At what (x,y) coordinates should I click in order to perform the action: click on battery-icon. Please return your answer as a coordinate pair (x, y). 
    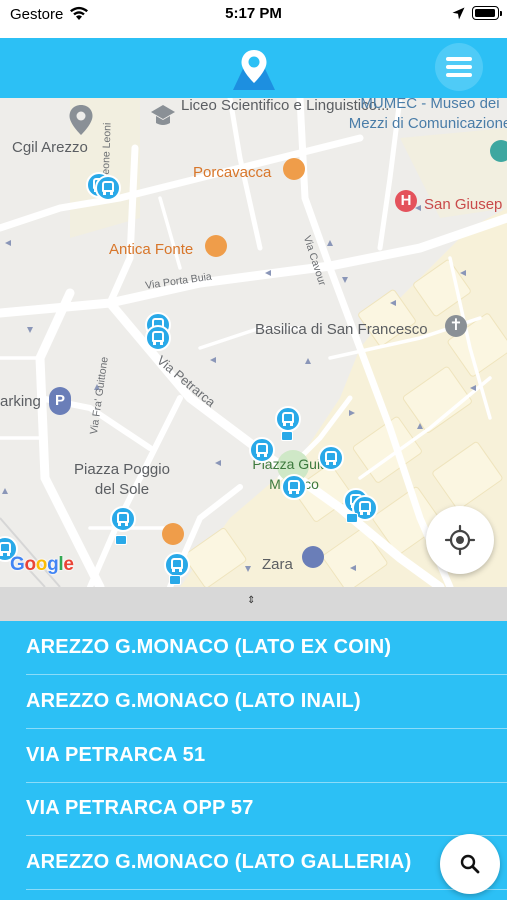
    Looking at the image, I should click on (487, 13).